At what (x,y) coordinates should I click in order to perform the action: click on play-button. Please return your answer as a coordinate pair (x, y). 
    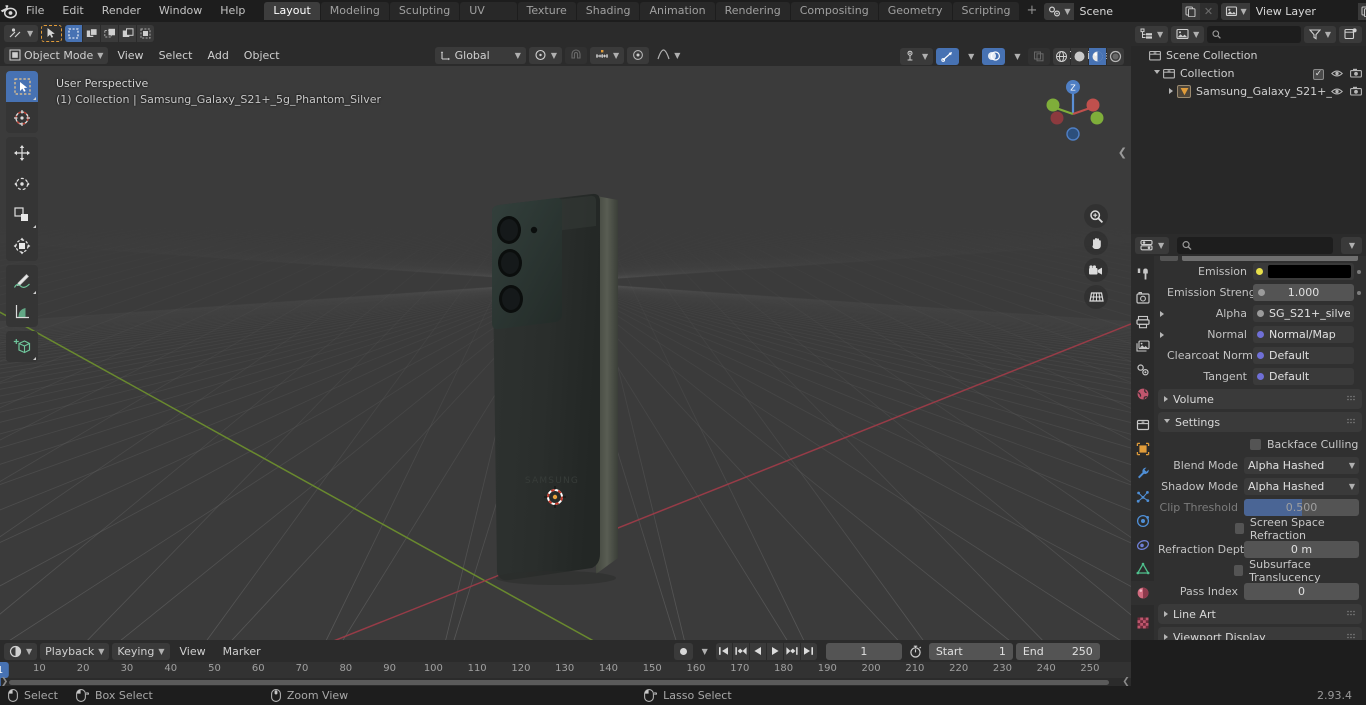
    Looking at the image, I should click on (774, 651).